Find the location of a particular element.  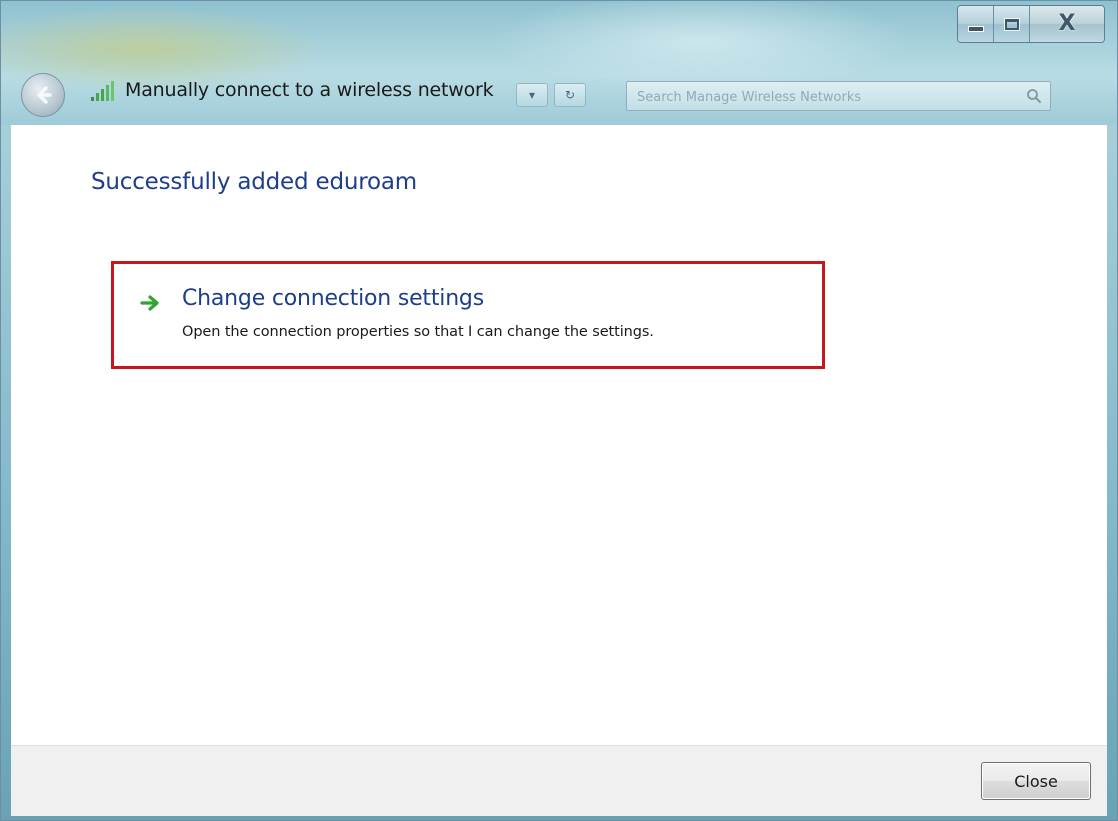

dropdown-button: ▾ is located at coordinates (532, 95).